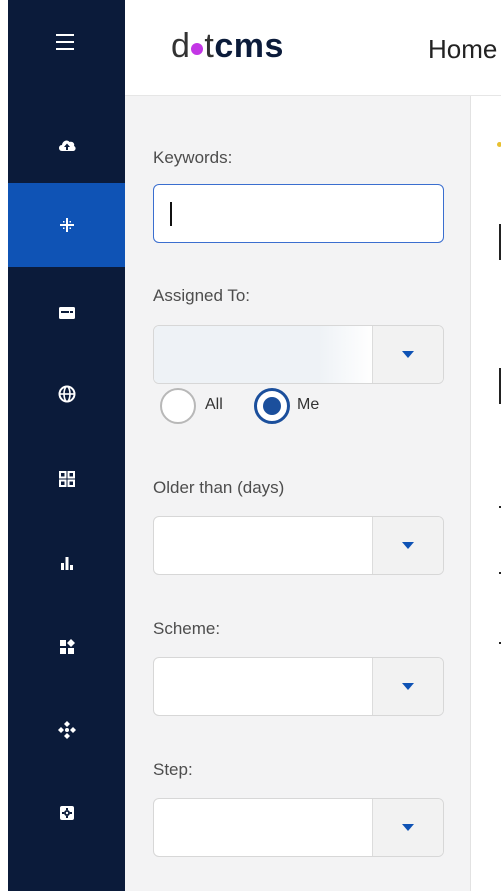 The height and width of the screenshot is (891, 501). I want to click on sidebar-item-dev-tools, so click(66, 730).